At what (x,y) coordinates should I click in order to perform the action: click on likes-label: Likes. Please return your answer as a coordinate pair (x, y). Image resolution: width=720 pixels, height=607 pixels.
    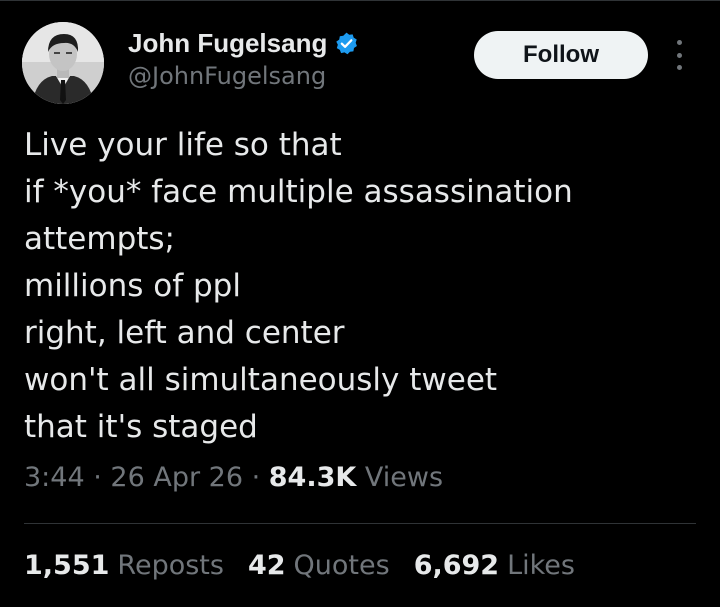
    Looking at the image, I should click on (541, 565).